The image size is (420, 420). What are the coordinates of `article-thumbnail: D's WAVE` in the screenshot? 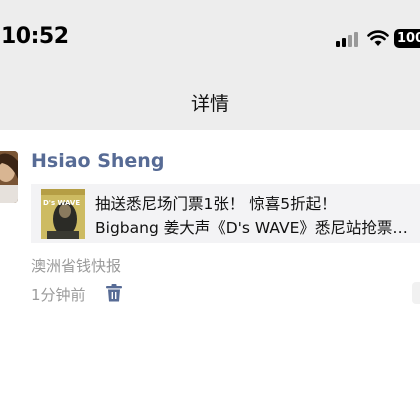 It's located at (63, 214).